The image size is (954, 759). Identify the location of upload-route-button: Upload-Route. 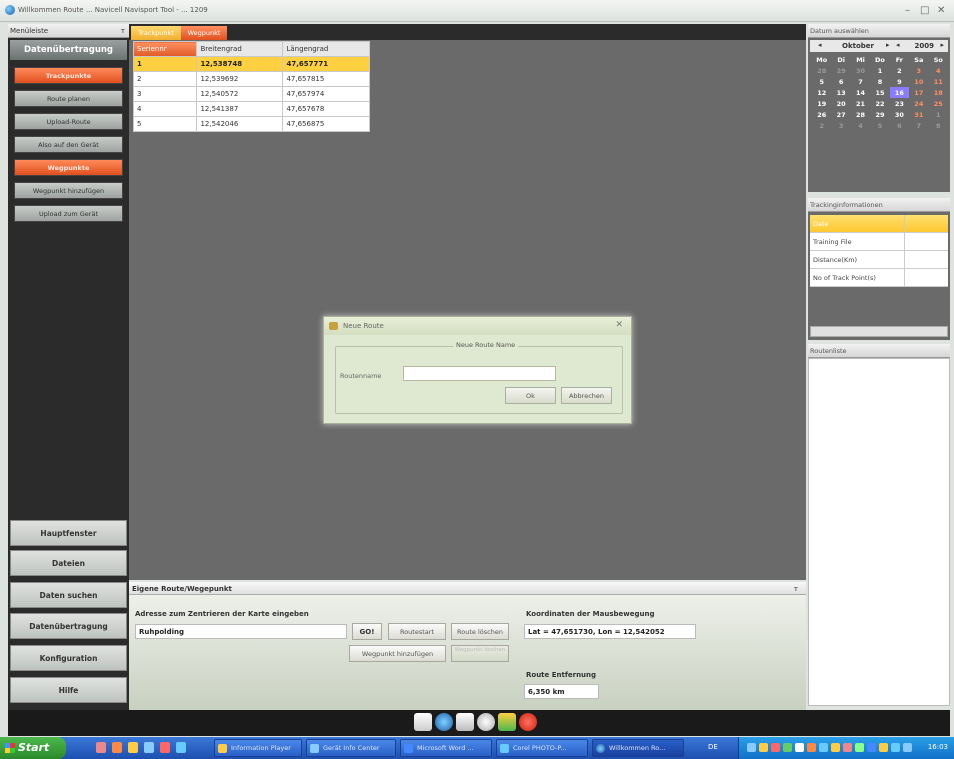
(68, 121).